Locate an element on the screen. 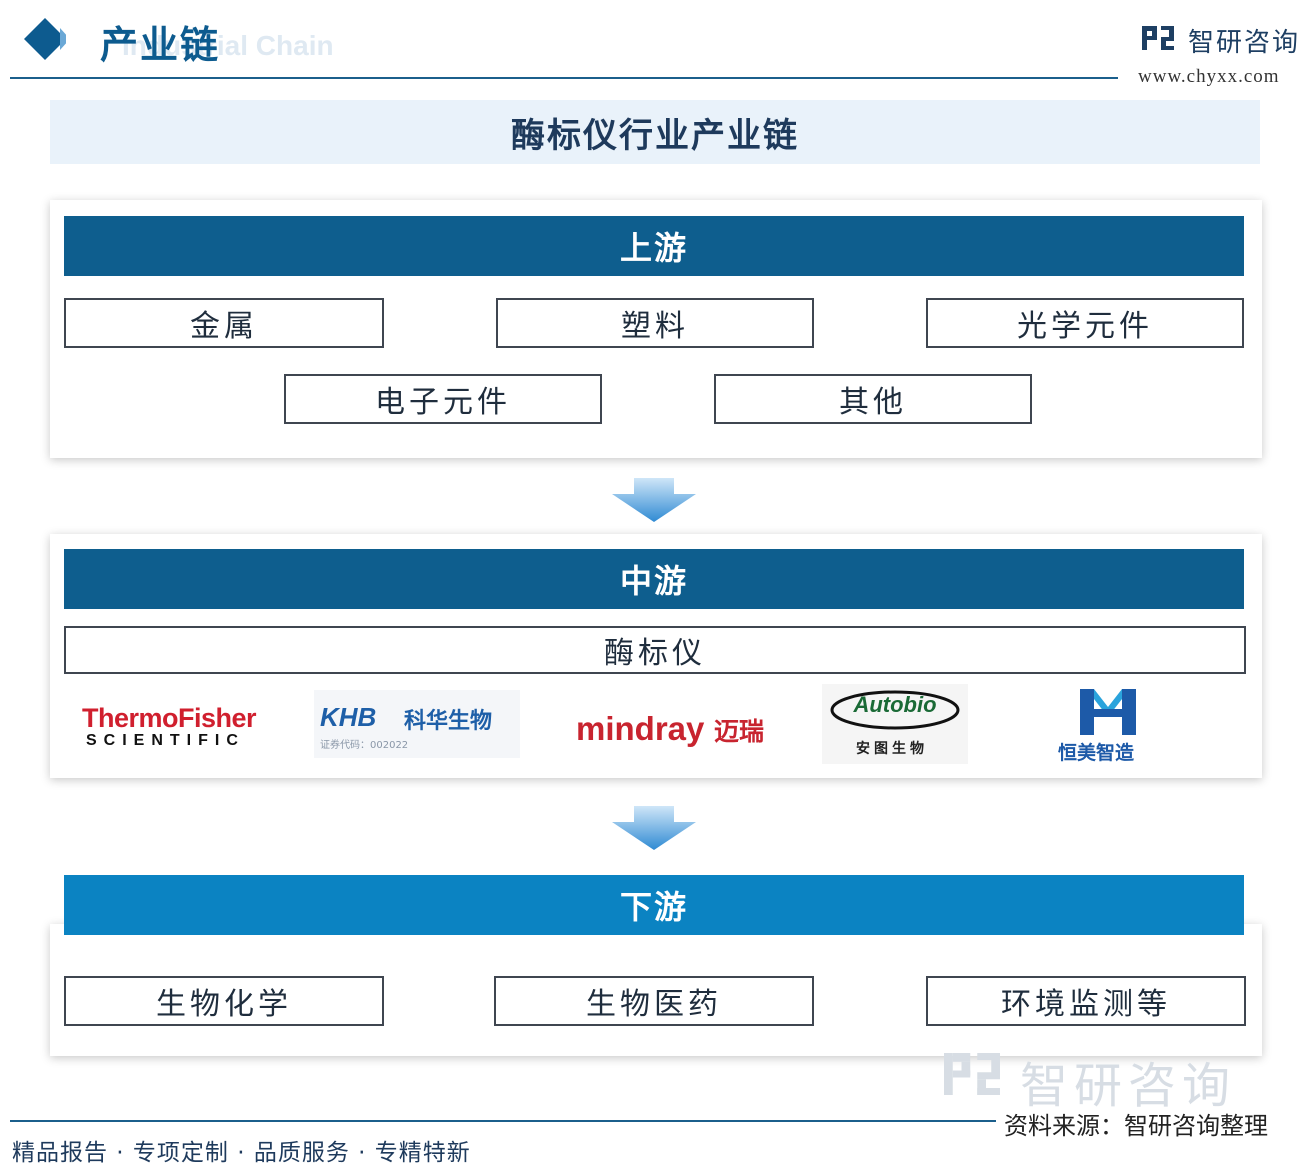 This screenshot has height=1174, width=1312. mindray-logo: mindray is located at coordinates (640, 728).